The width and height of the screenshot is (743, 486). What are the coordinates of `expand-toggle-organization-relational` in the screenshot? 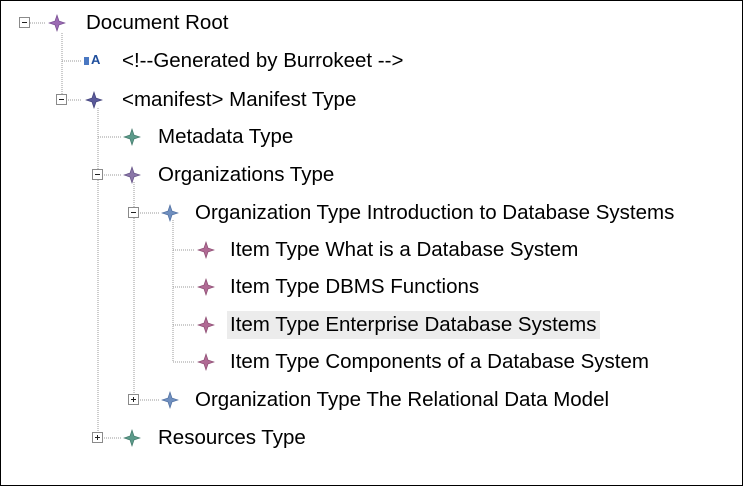 It's located at (133, 399).